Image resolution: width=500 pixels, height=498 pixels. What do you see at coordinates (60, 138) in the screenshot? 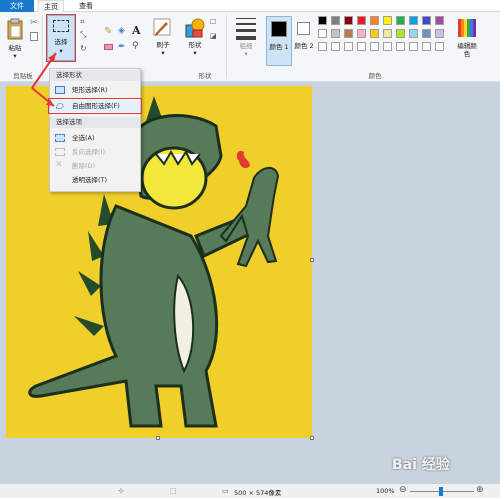
I see `select-all-icon` at bounding box center [60, 138].